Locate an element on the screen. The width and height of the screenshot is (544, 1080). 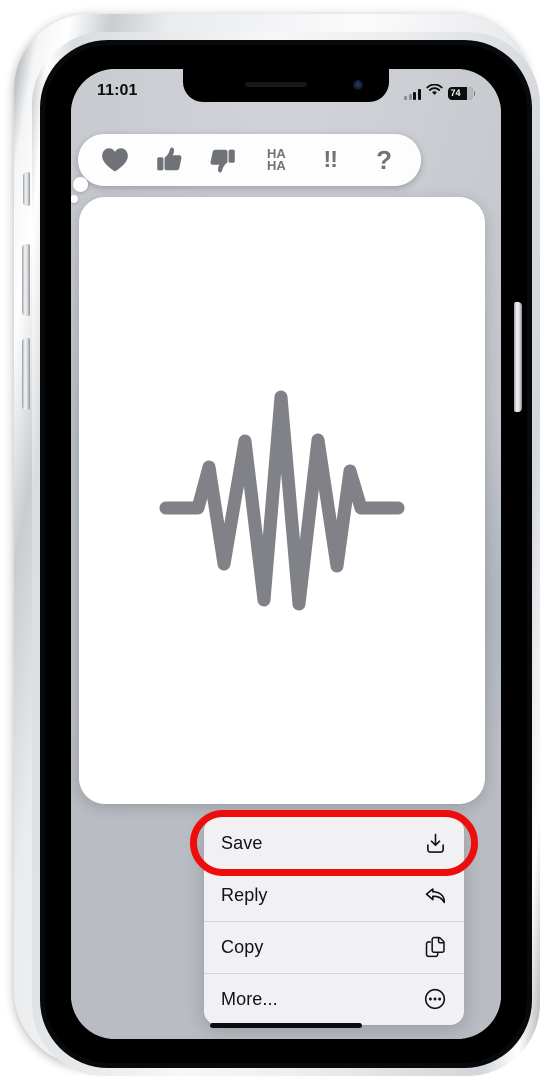
thumbs-up-icon is located at coordinates (169, 160).